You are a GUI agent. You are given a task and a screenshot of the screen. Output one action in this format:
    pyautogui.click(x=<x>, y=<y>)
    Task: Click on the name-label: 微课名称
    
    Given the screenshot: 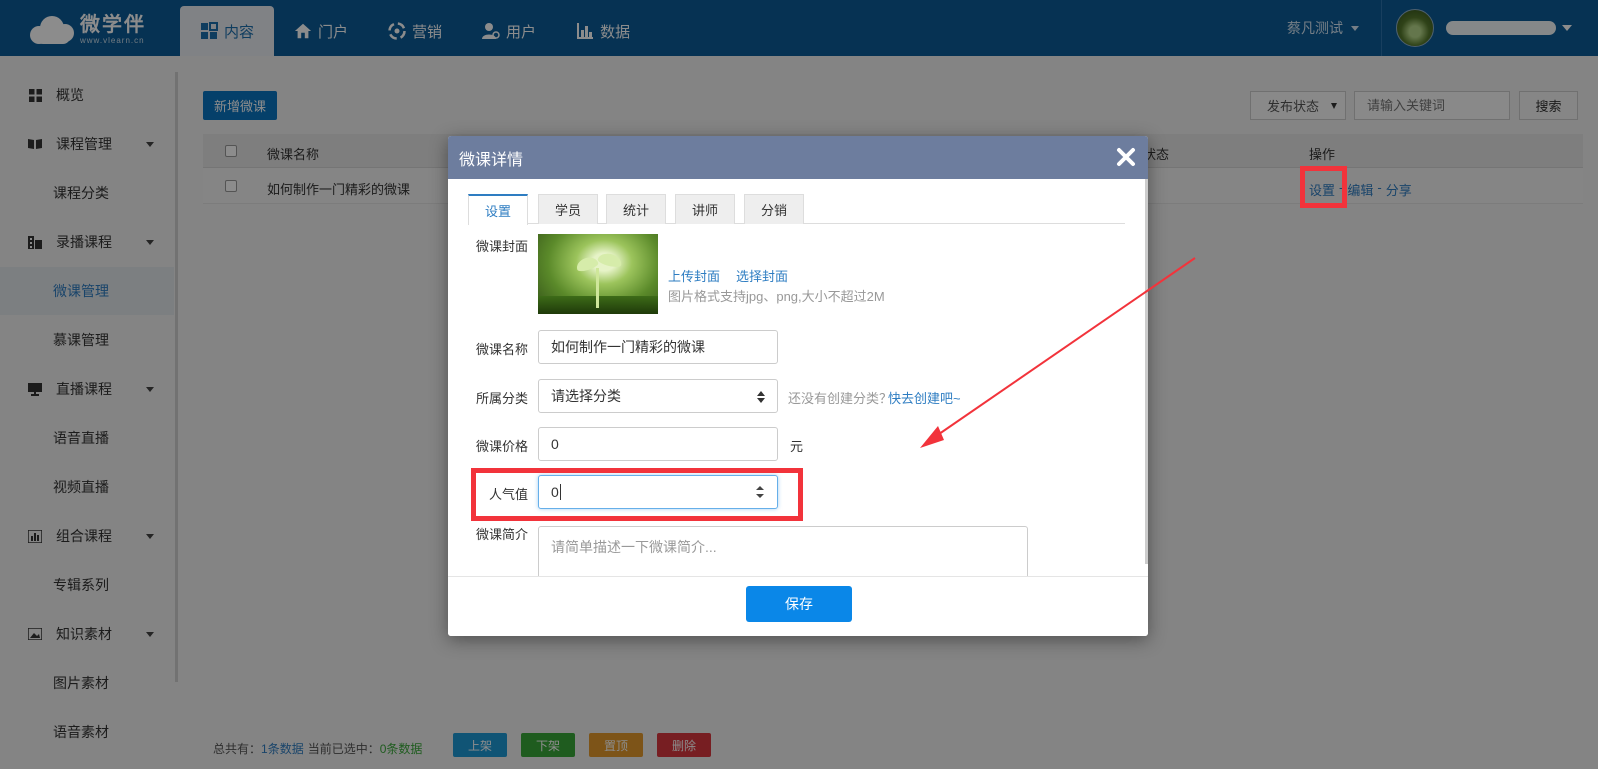 What is the action you would take?
    pyautogui.click(x=501, y=349)
    